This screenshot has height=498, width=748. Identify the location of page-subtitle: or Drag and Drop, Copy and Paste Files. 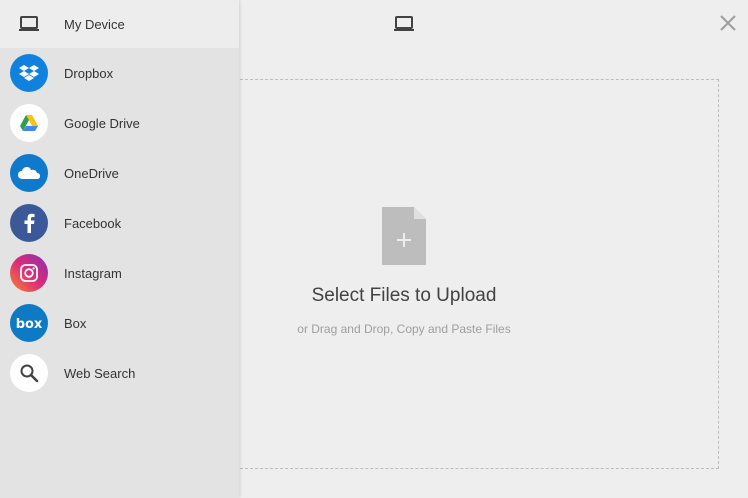
(404, 329).